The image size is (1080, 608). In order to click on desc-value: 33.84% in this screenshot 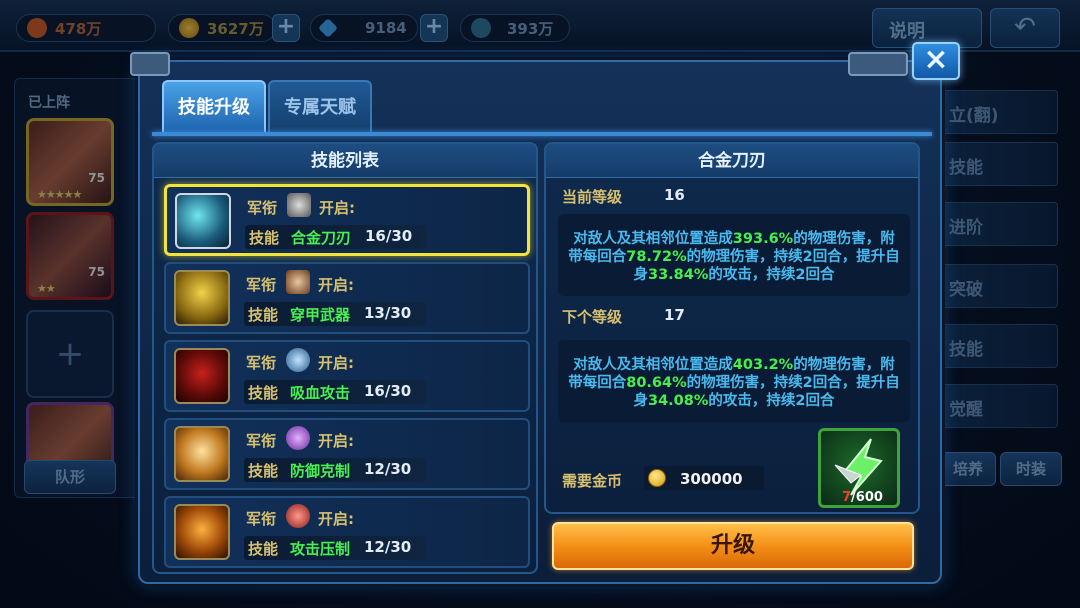, I will do `click(678, 275)`.